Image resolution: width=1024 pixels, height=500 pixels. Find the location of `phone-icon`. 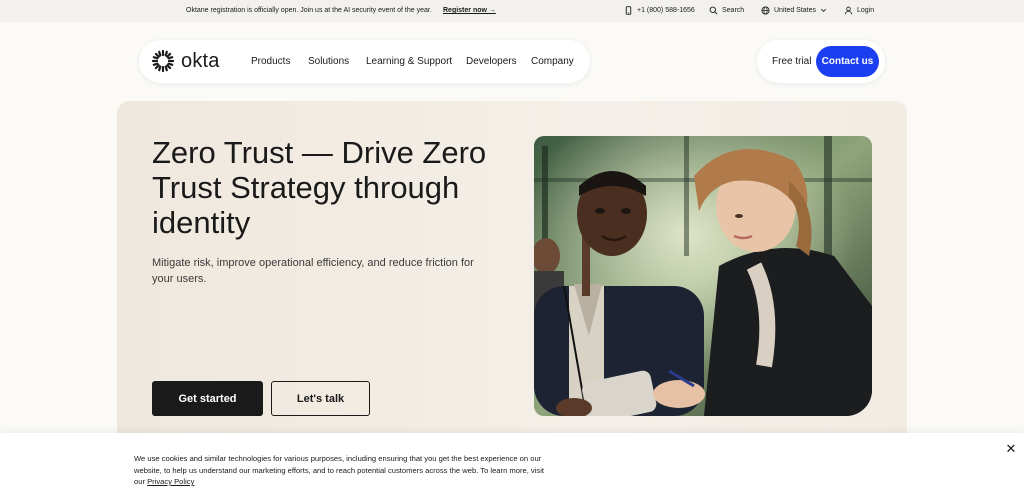

phone-icon is located at coordinates (628, 10).